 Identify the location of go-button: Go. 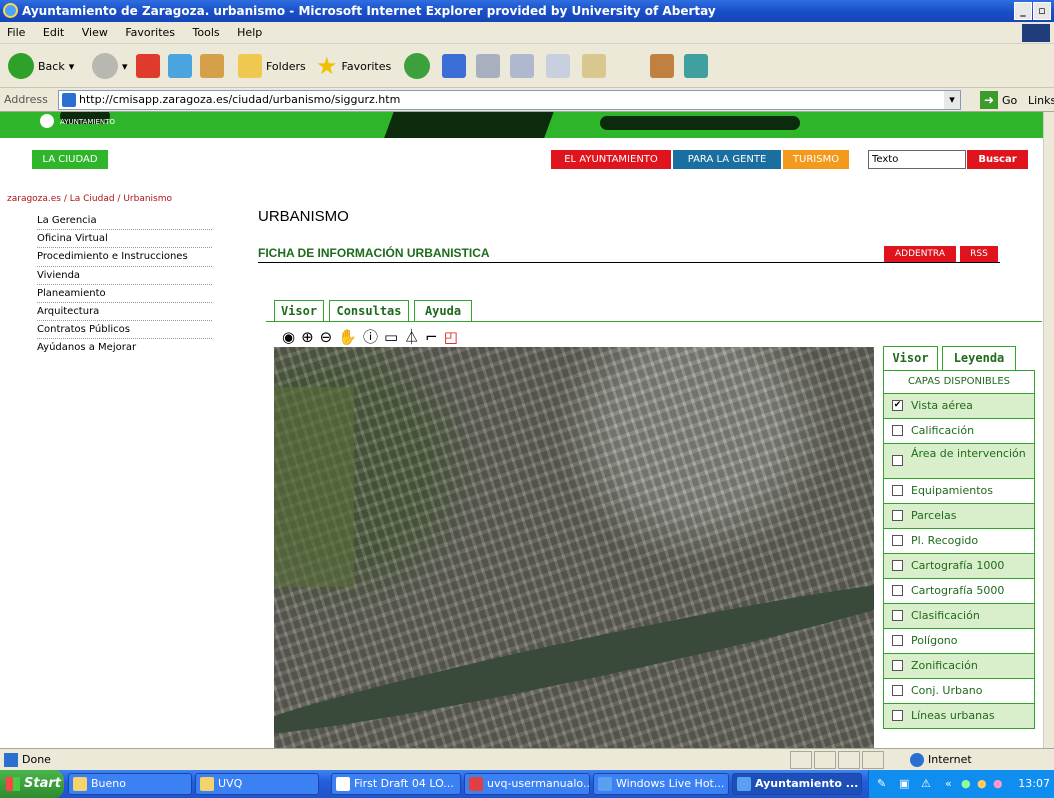
(1009, 100).